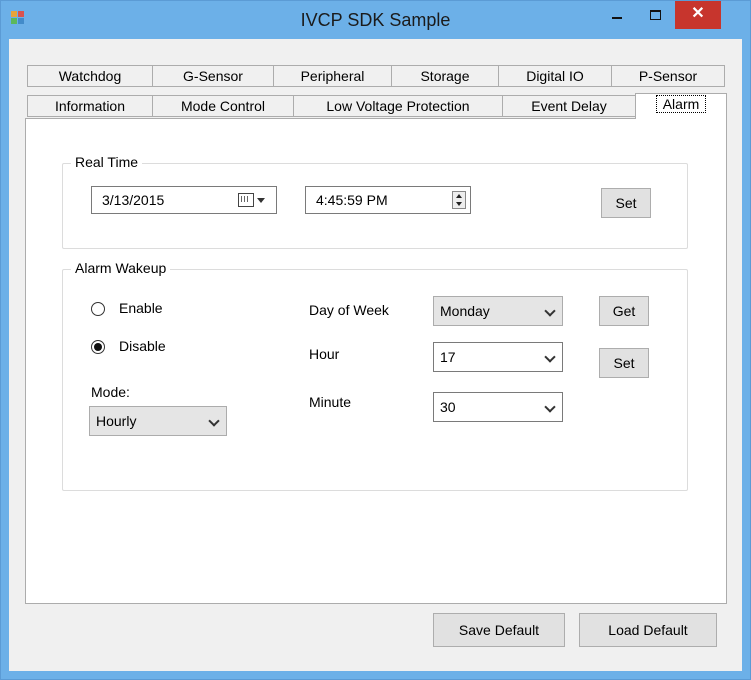  Describe the element at coordinates (445, 76) in the screenshot. I see `tab-storage: Storage` at that location.